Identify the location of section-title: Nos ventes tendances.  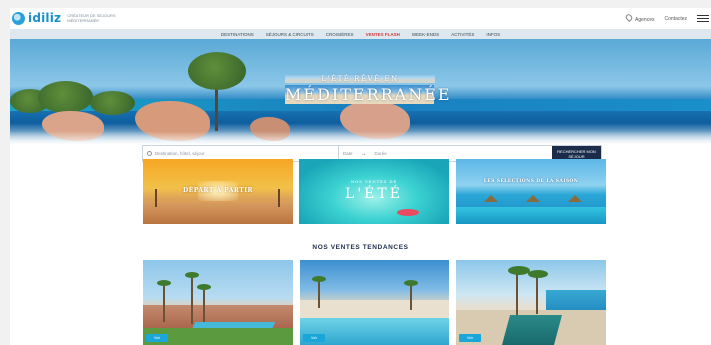
(360, 247).